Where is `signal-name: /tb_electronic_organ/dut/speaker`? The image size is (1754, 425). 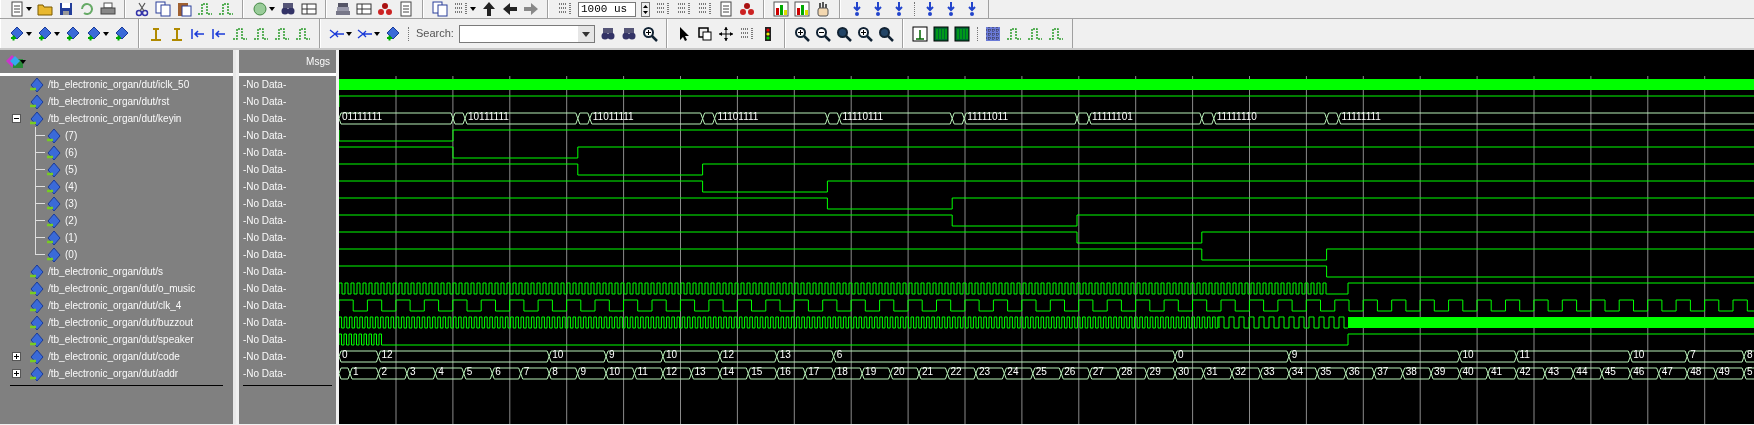
signal-name: /tb_electronic_organ/dut/speaker is located at coordinates (121, 339).